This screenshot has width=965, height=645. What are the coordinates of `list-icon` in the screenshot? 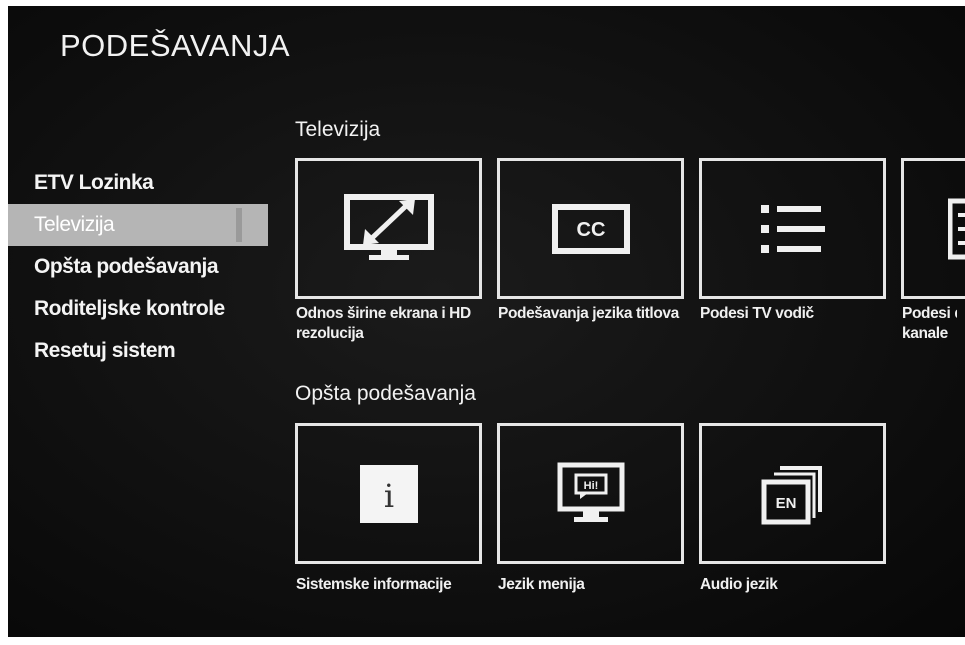 It's located at (793, 229).